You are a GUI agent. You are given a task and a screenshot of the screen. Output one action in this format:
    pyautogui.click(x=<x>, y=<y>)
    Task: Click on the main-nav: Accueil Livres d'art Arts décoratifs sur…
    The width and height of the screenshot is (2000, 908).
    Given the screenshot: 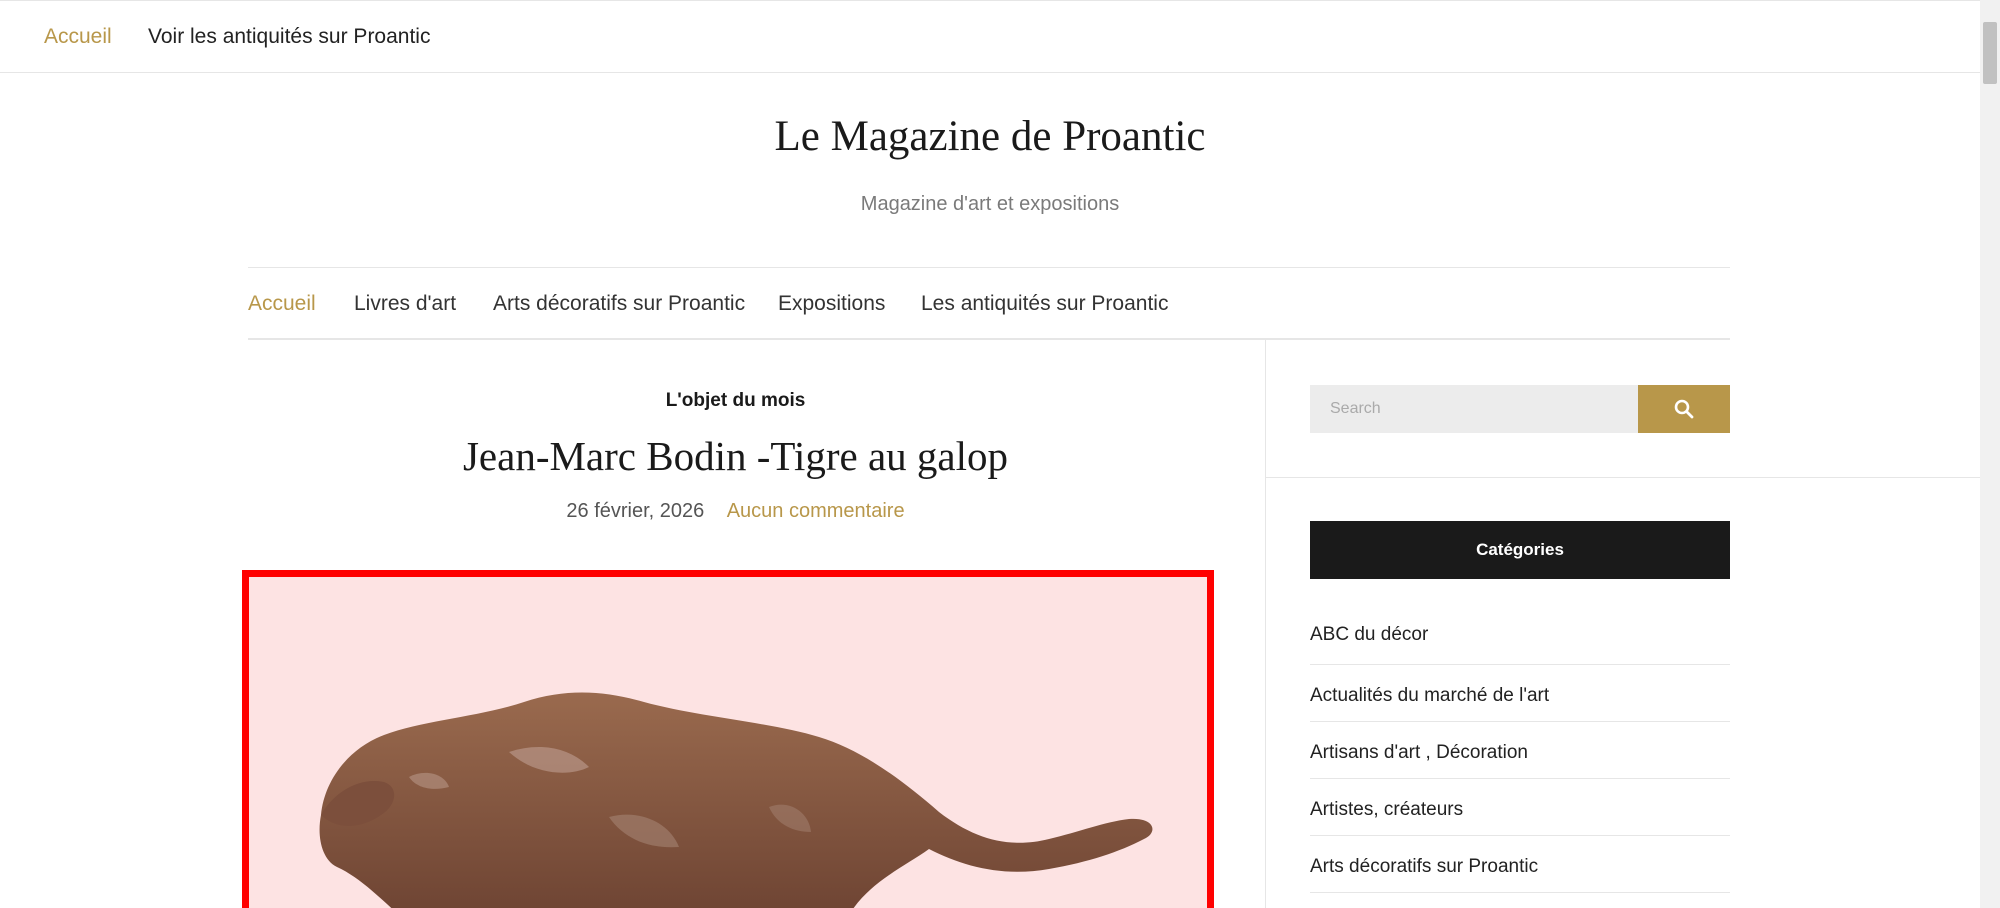 What is the action you would take?
    pyautogui.click(x=989, y=303)
    